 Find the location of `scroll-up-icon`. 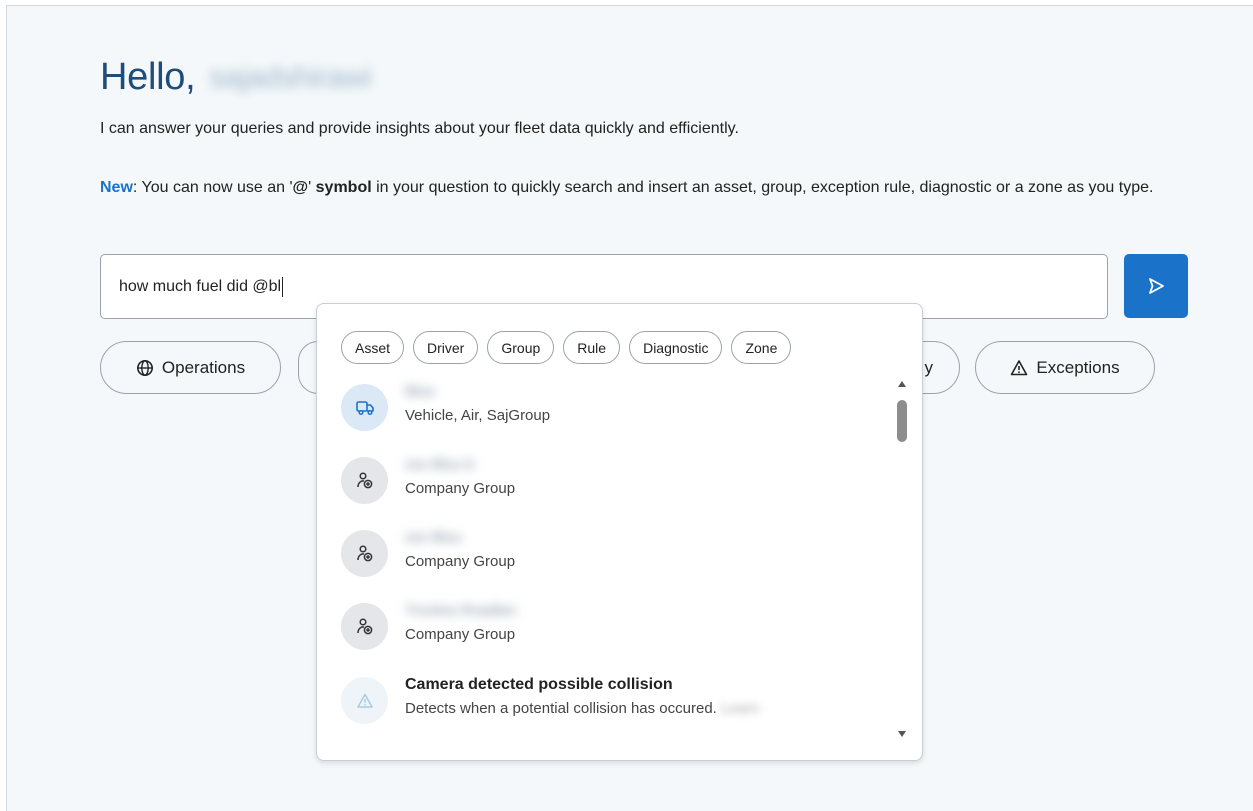

scroll-up-icon is located at coordinates (902, 384).